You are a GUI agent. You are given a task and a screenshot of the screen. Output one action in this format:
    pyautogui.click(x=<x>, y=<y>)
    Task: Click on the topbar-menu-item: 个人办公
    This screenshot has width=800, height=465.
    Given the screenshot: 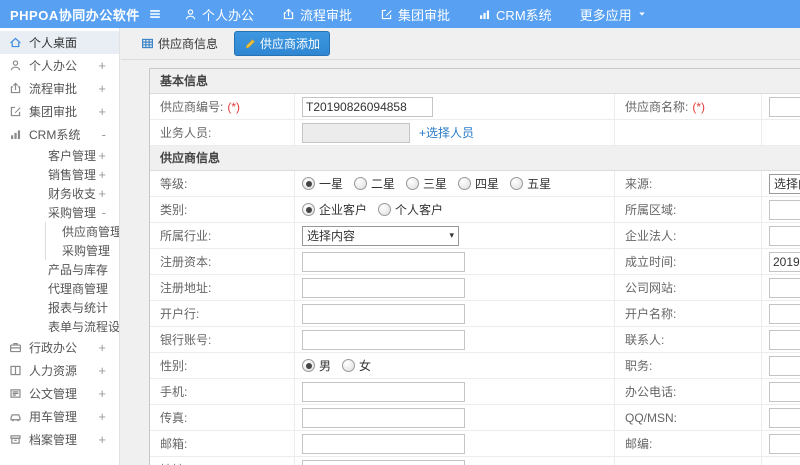 What is the action you would take?
    pyautogui.click(x=219, y=14)
    